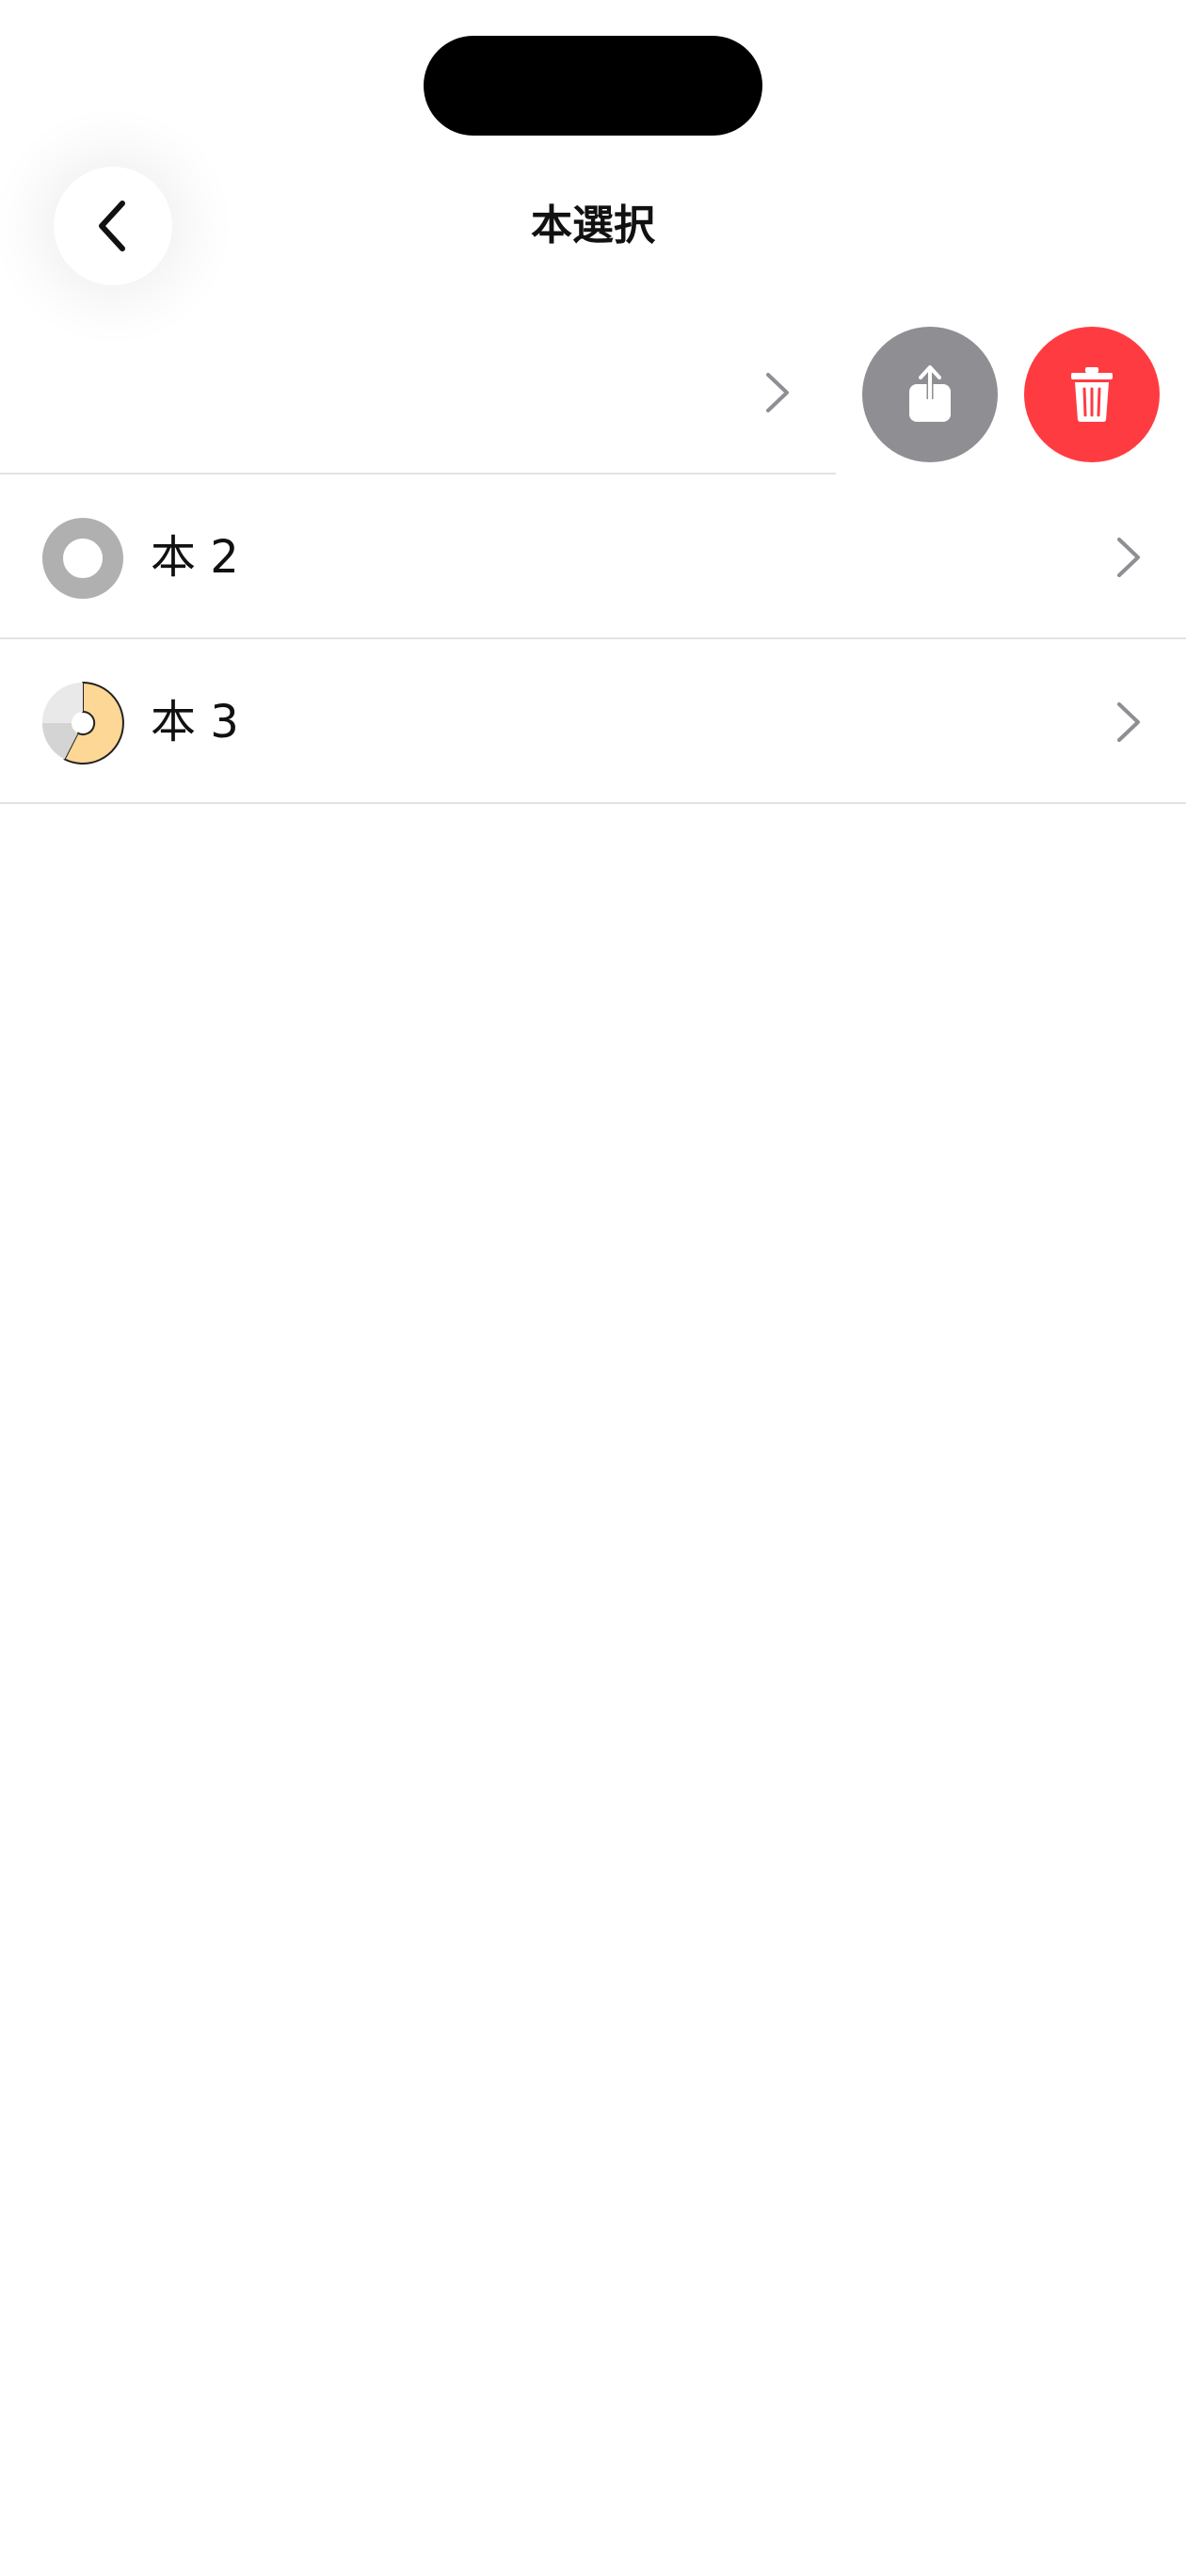 The image size is (1186, 2576). What do you see at coordinates (195, 722) in the screenshot?
I see `book-title: 本 3` at bounding box center [195, 722].